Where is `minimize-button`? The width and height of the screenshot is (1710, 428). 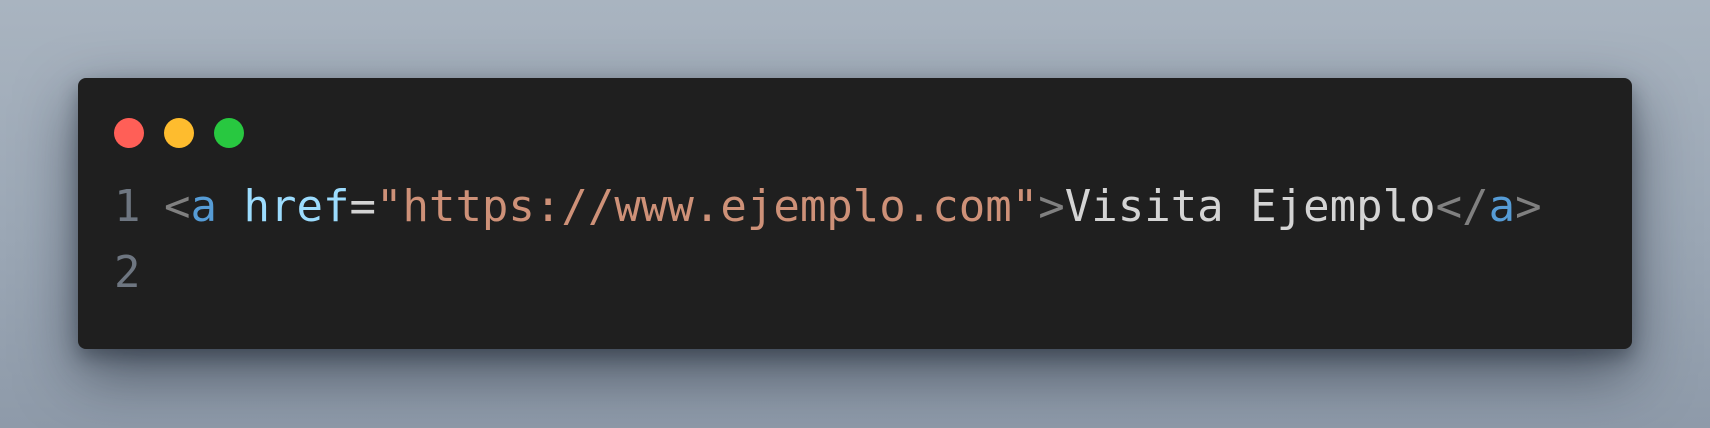 minimize-button is located at coordinates (179, 133).